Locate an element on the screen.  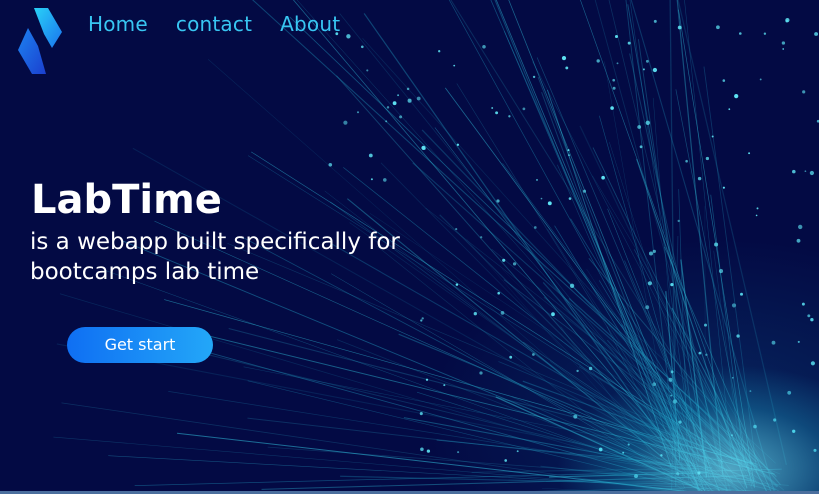
get-start-button: Get start is located at coordinates (140, 345).